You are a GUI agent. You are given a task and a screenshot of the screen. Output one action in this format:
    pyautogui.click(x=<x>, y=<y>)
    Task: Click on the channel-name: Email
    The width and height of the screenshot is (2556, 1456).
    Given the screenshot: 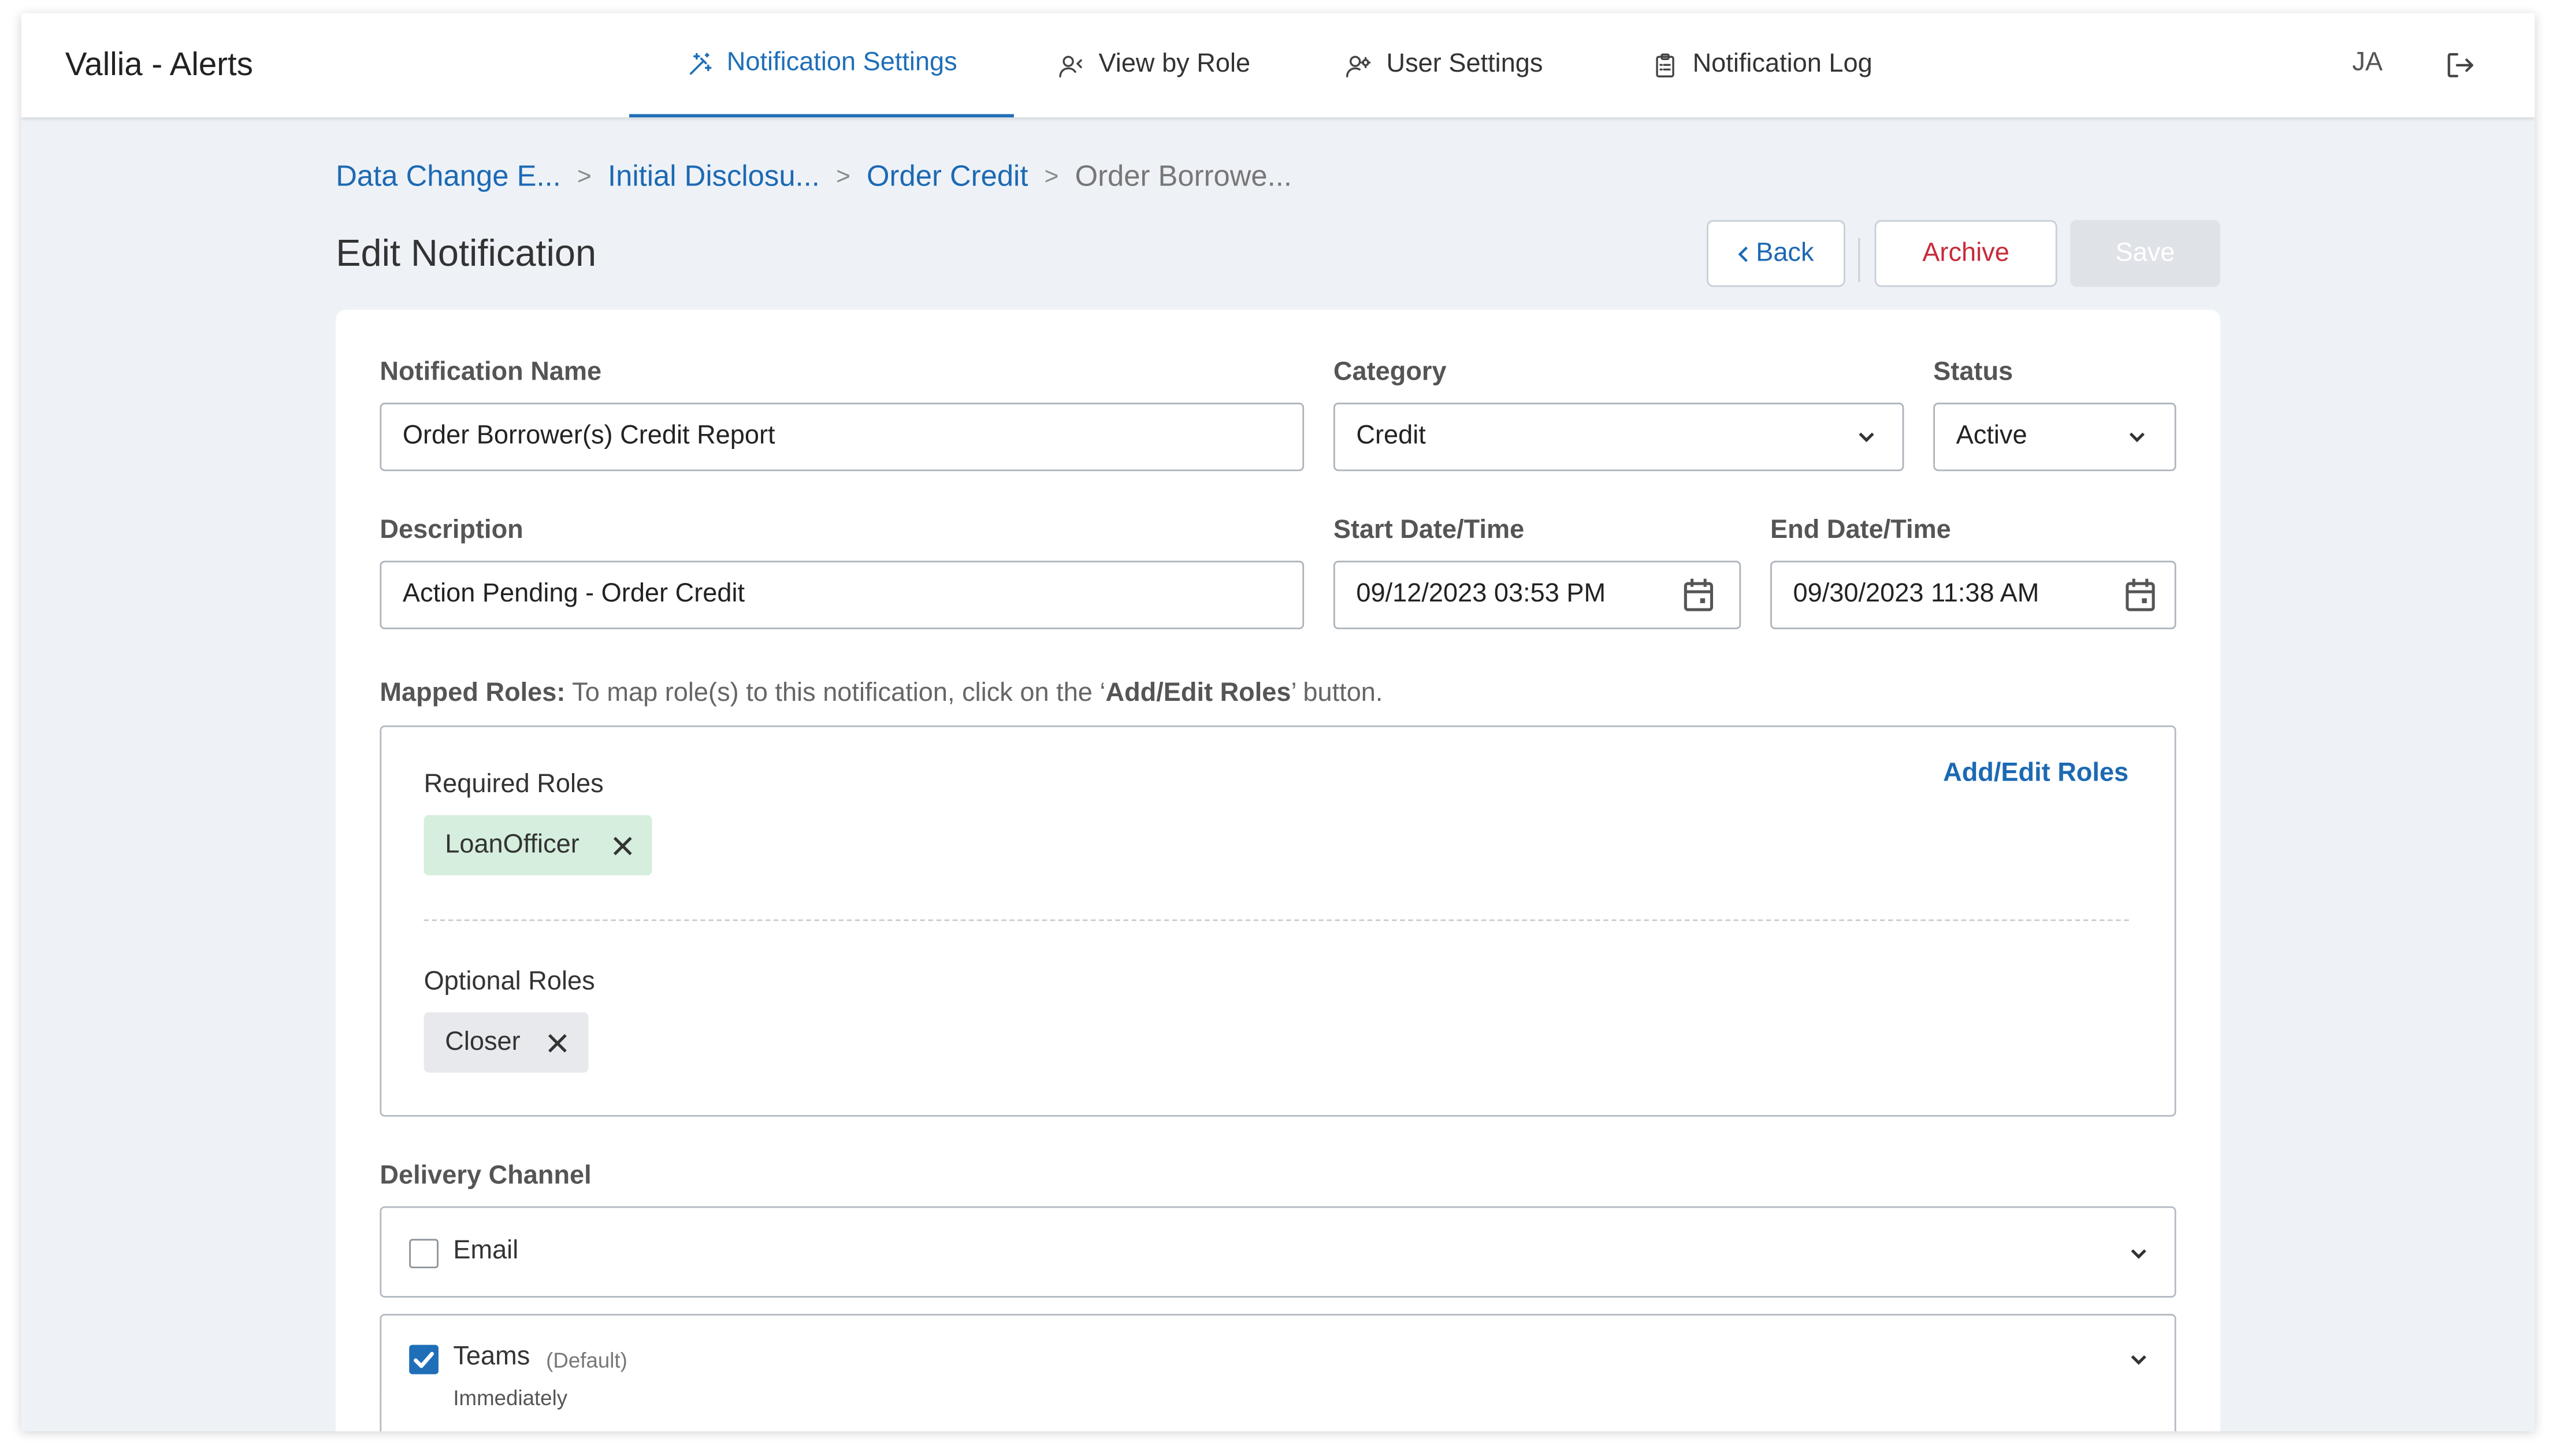 What is the action you would take?
    pyautogui.click(x=486, y=1251)
    